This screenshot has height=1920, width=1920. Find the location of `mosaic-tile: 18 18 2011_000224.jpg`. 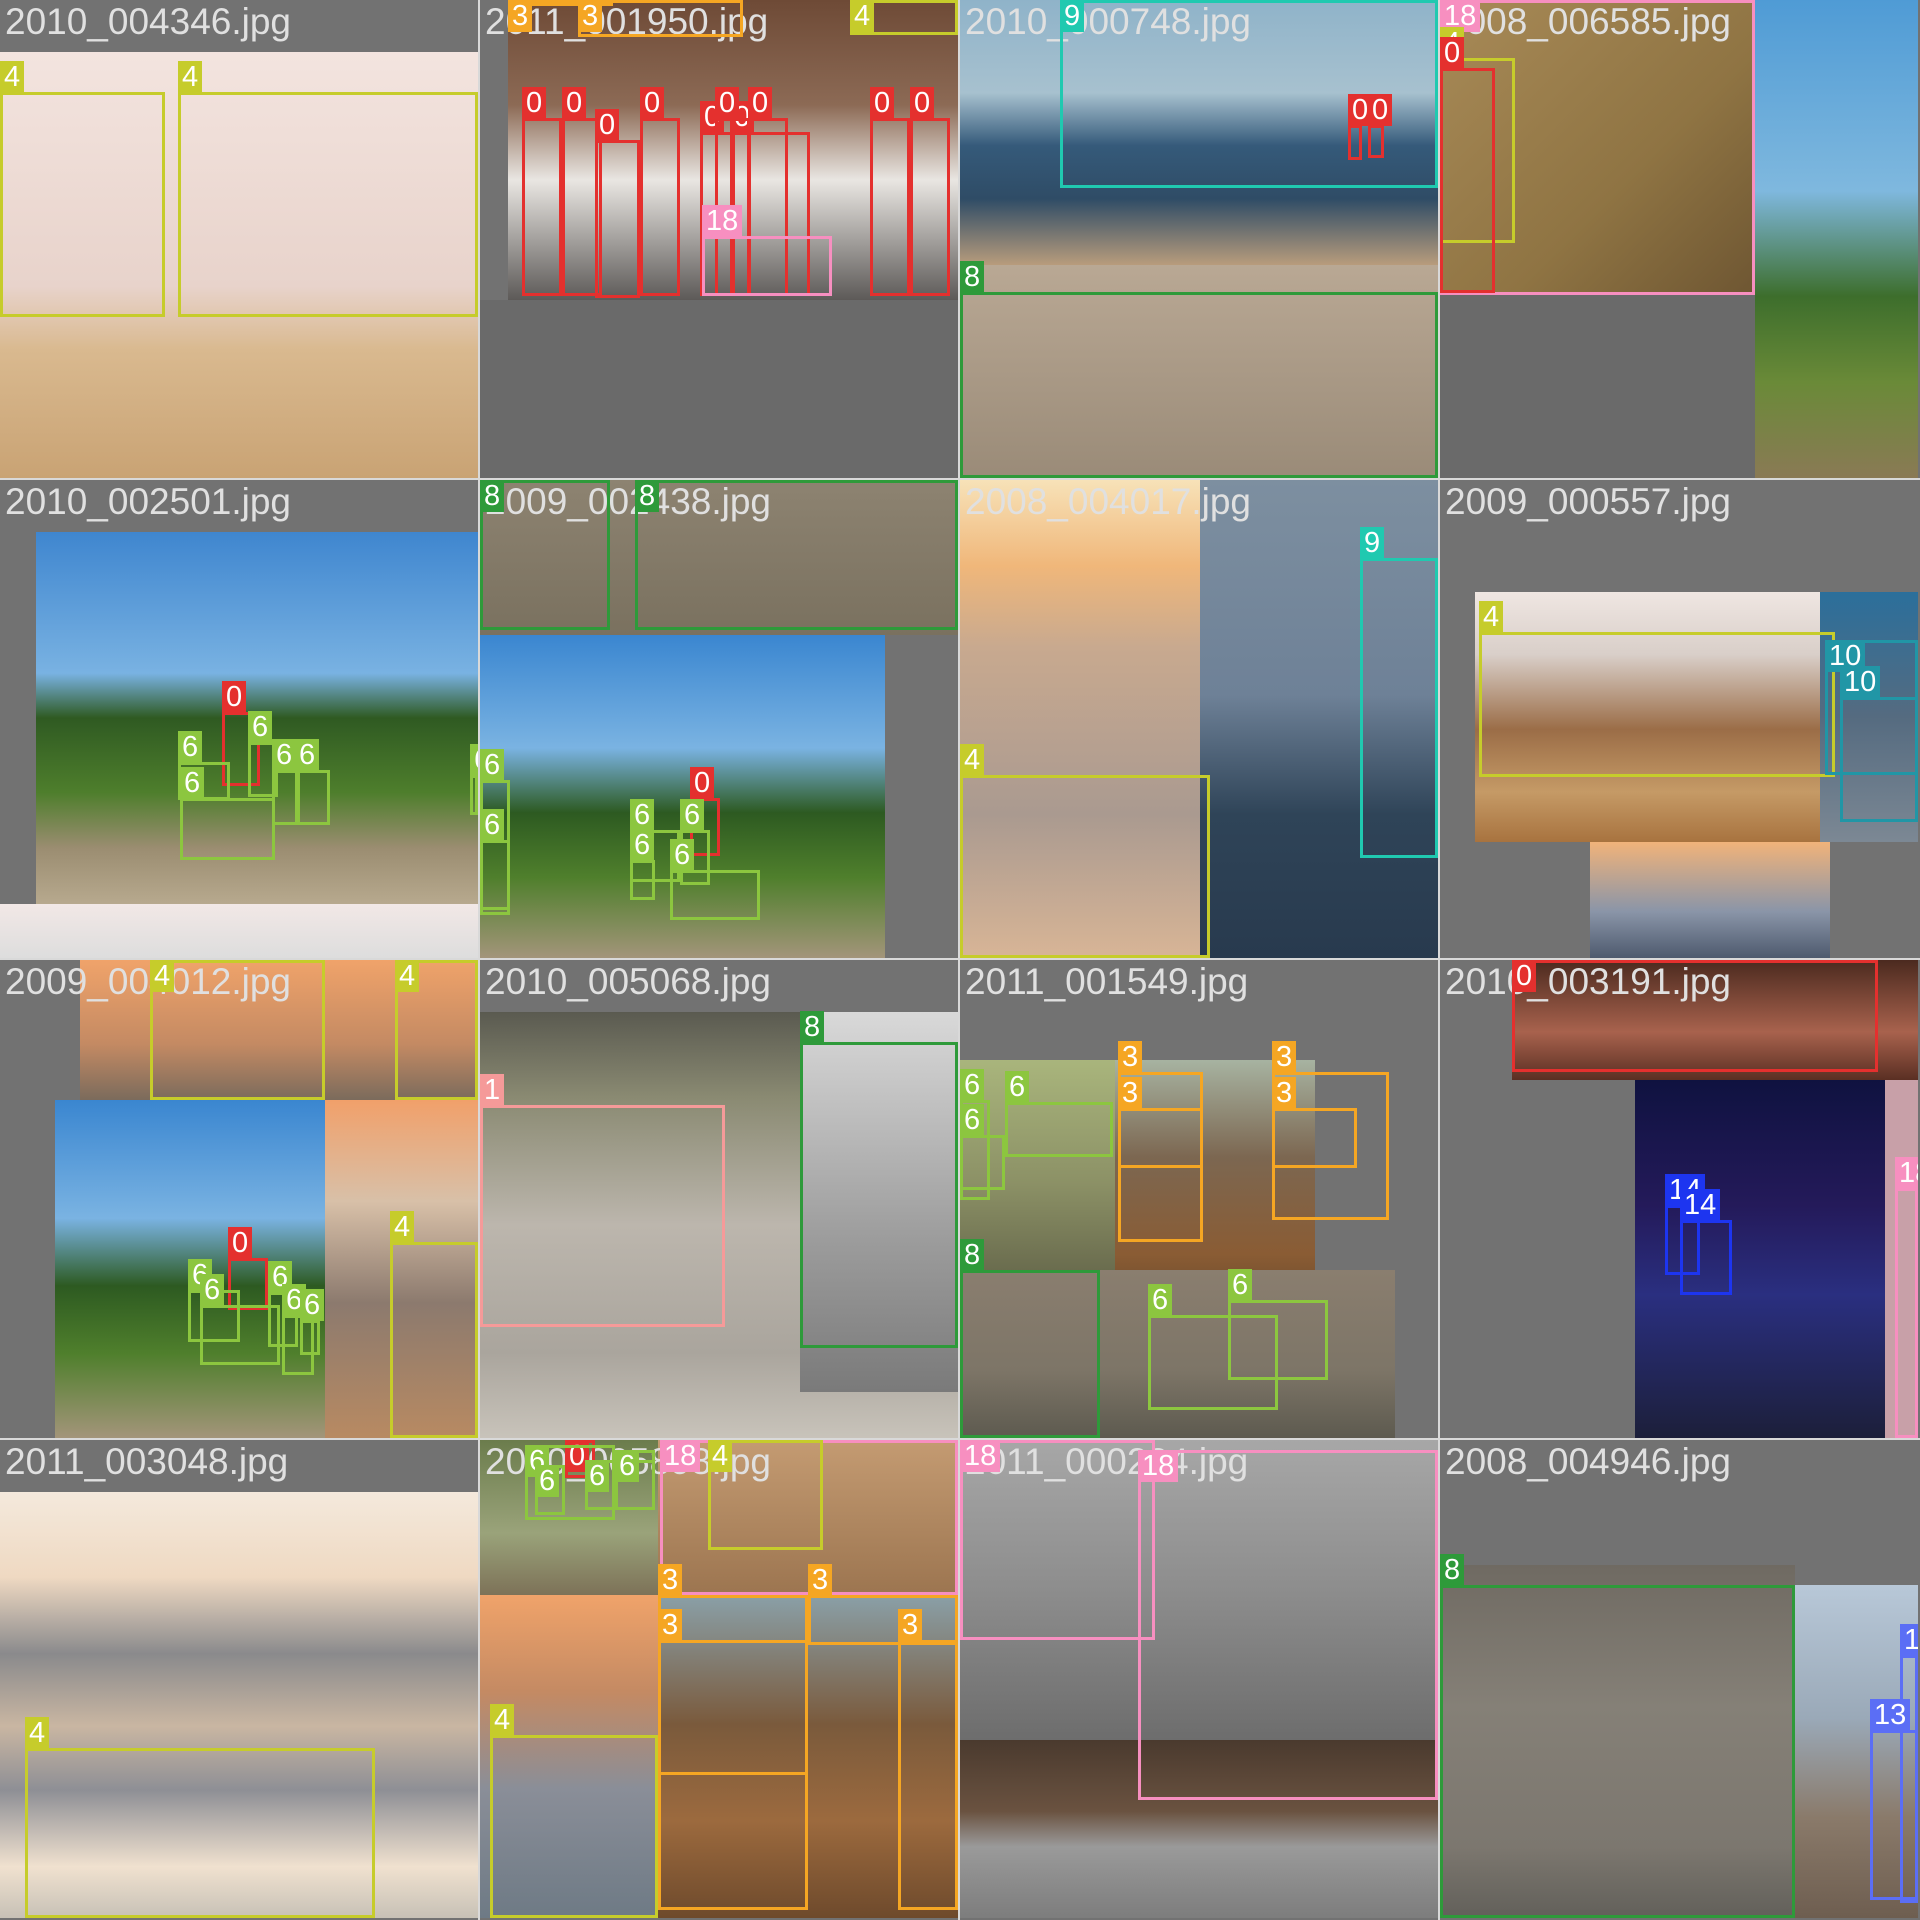

mosaic-tile: 18 18 2011_000224.jpg is located at coordinates (1199, 1679).